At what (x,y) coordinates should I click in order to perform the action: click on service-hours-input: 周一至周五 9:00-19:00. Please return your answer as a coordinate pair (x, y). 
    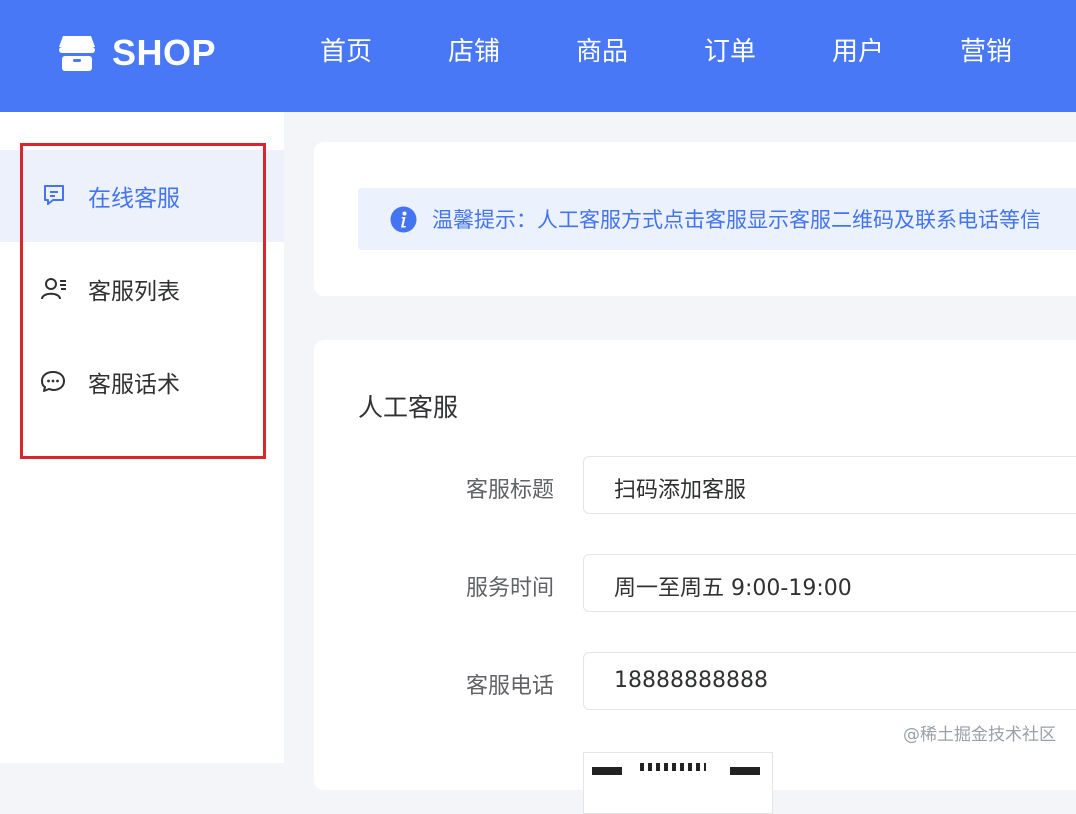
    Looking at the image, I should click on (829, 583).